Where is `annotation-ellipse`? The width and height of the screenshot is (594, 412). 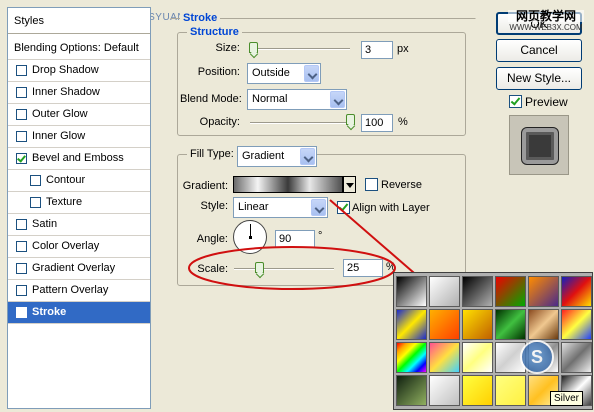 annotation-ellipse is located at coordinates (292, 268).